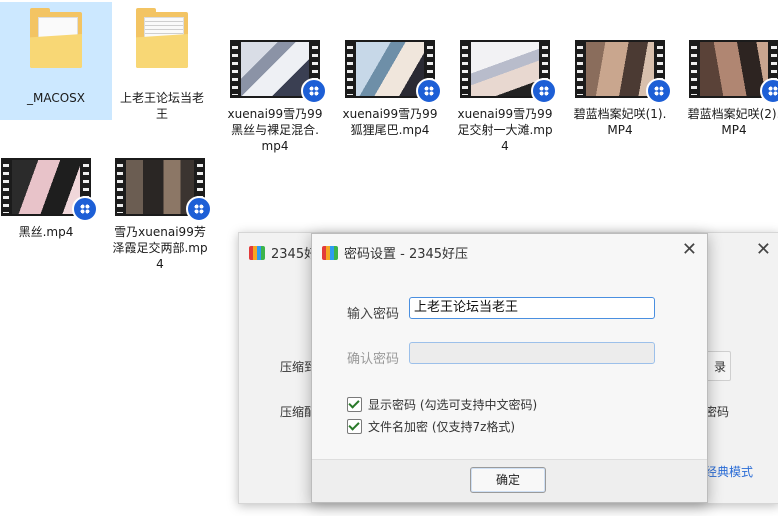 This screenshot has width=778, height=516. I want to click on file-item-video: 雪乃xuenai99芳泽霞足交两部.mp4, so click(160, 212).